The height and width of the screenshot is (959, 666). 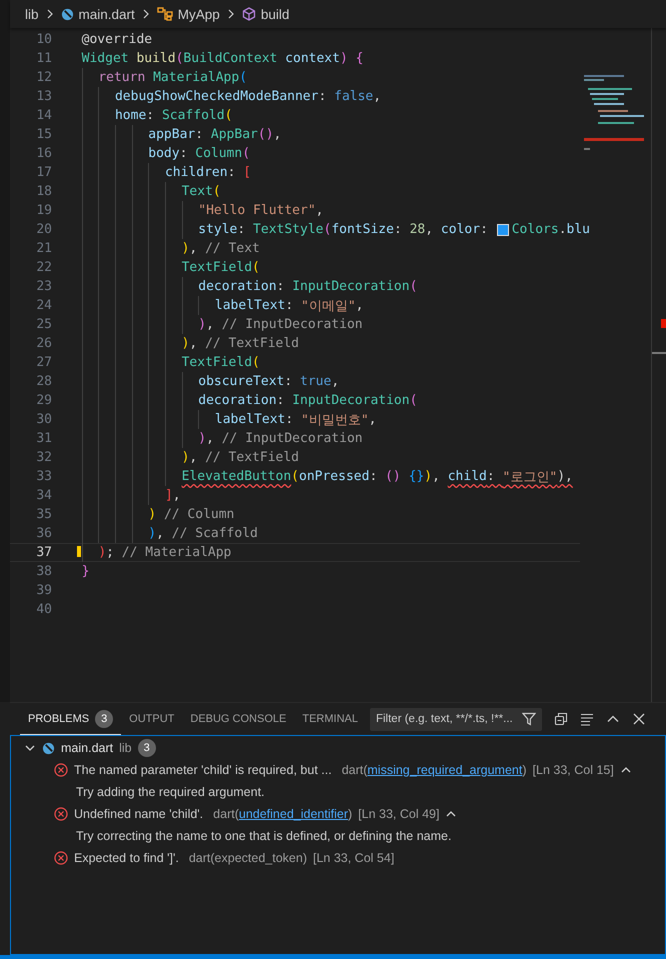 What do you see at coordinates (44, 248) in the screenshot?
I see `line-number: 21` at bounding box center [44, 248].